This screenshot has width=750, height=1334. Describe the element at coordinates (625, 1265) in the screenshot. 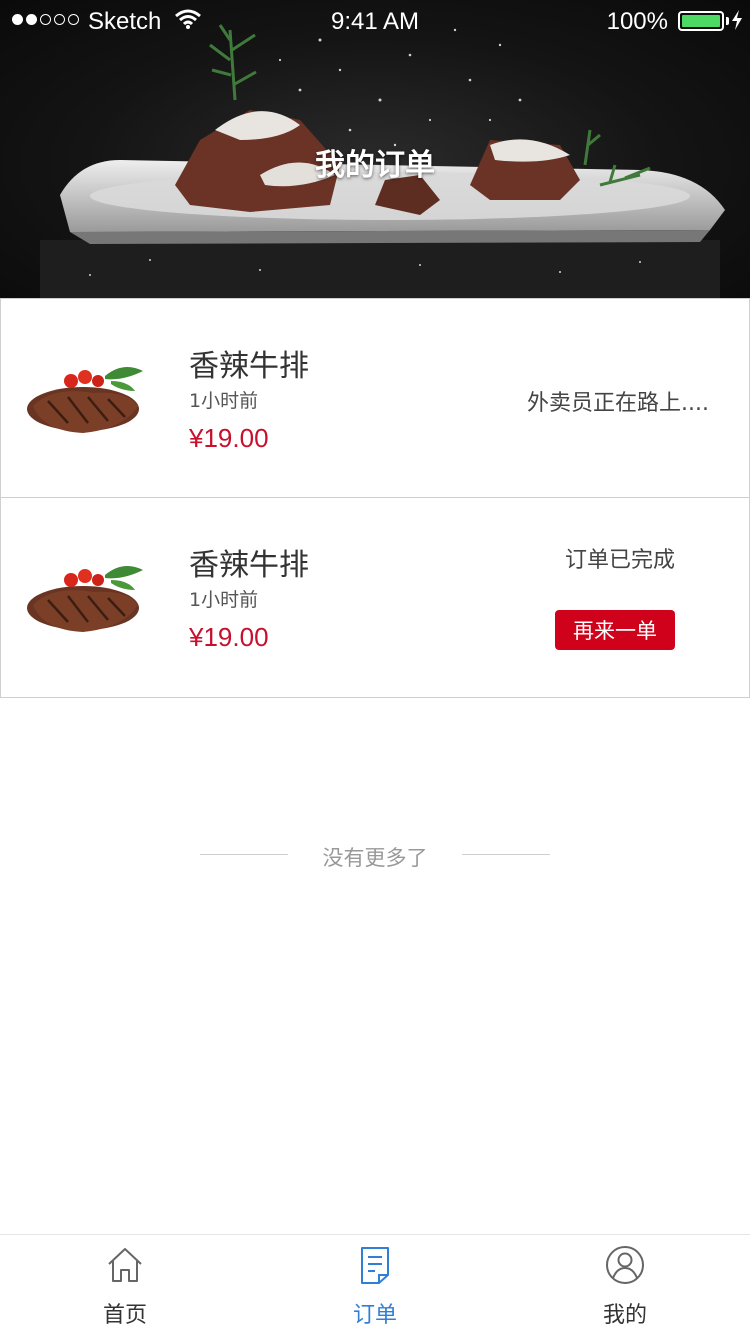

I see `profile-icon` at that location.